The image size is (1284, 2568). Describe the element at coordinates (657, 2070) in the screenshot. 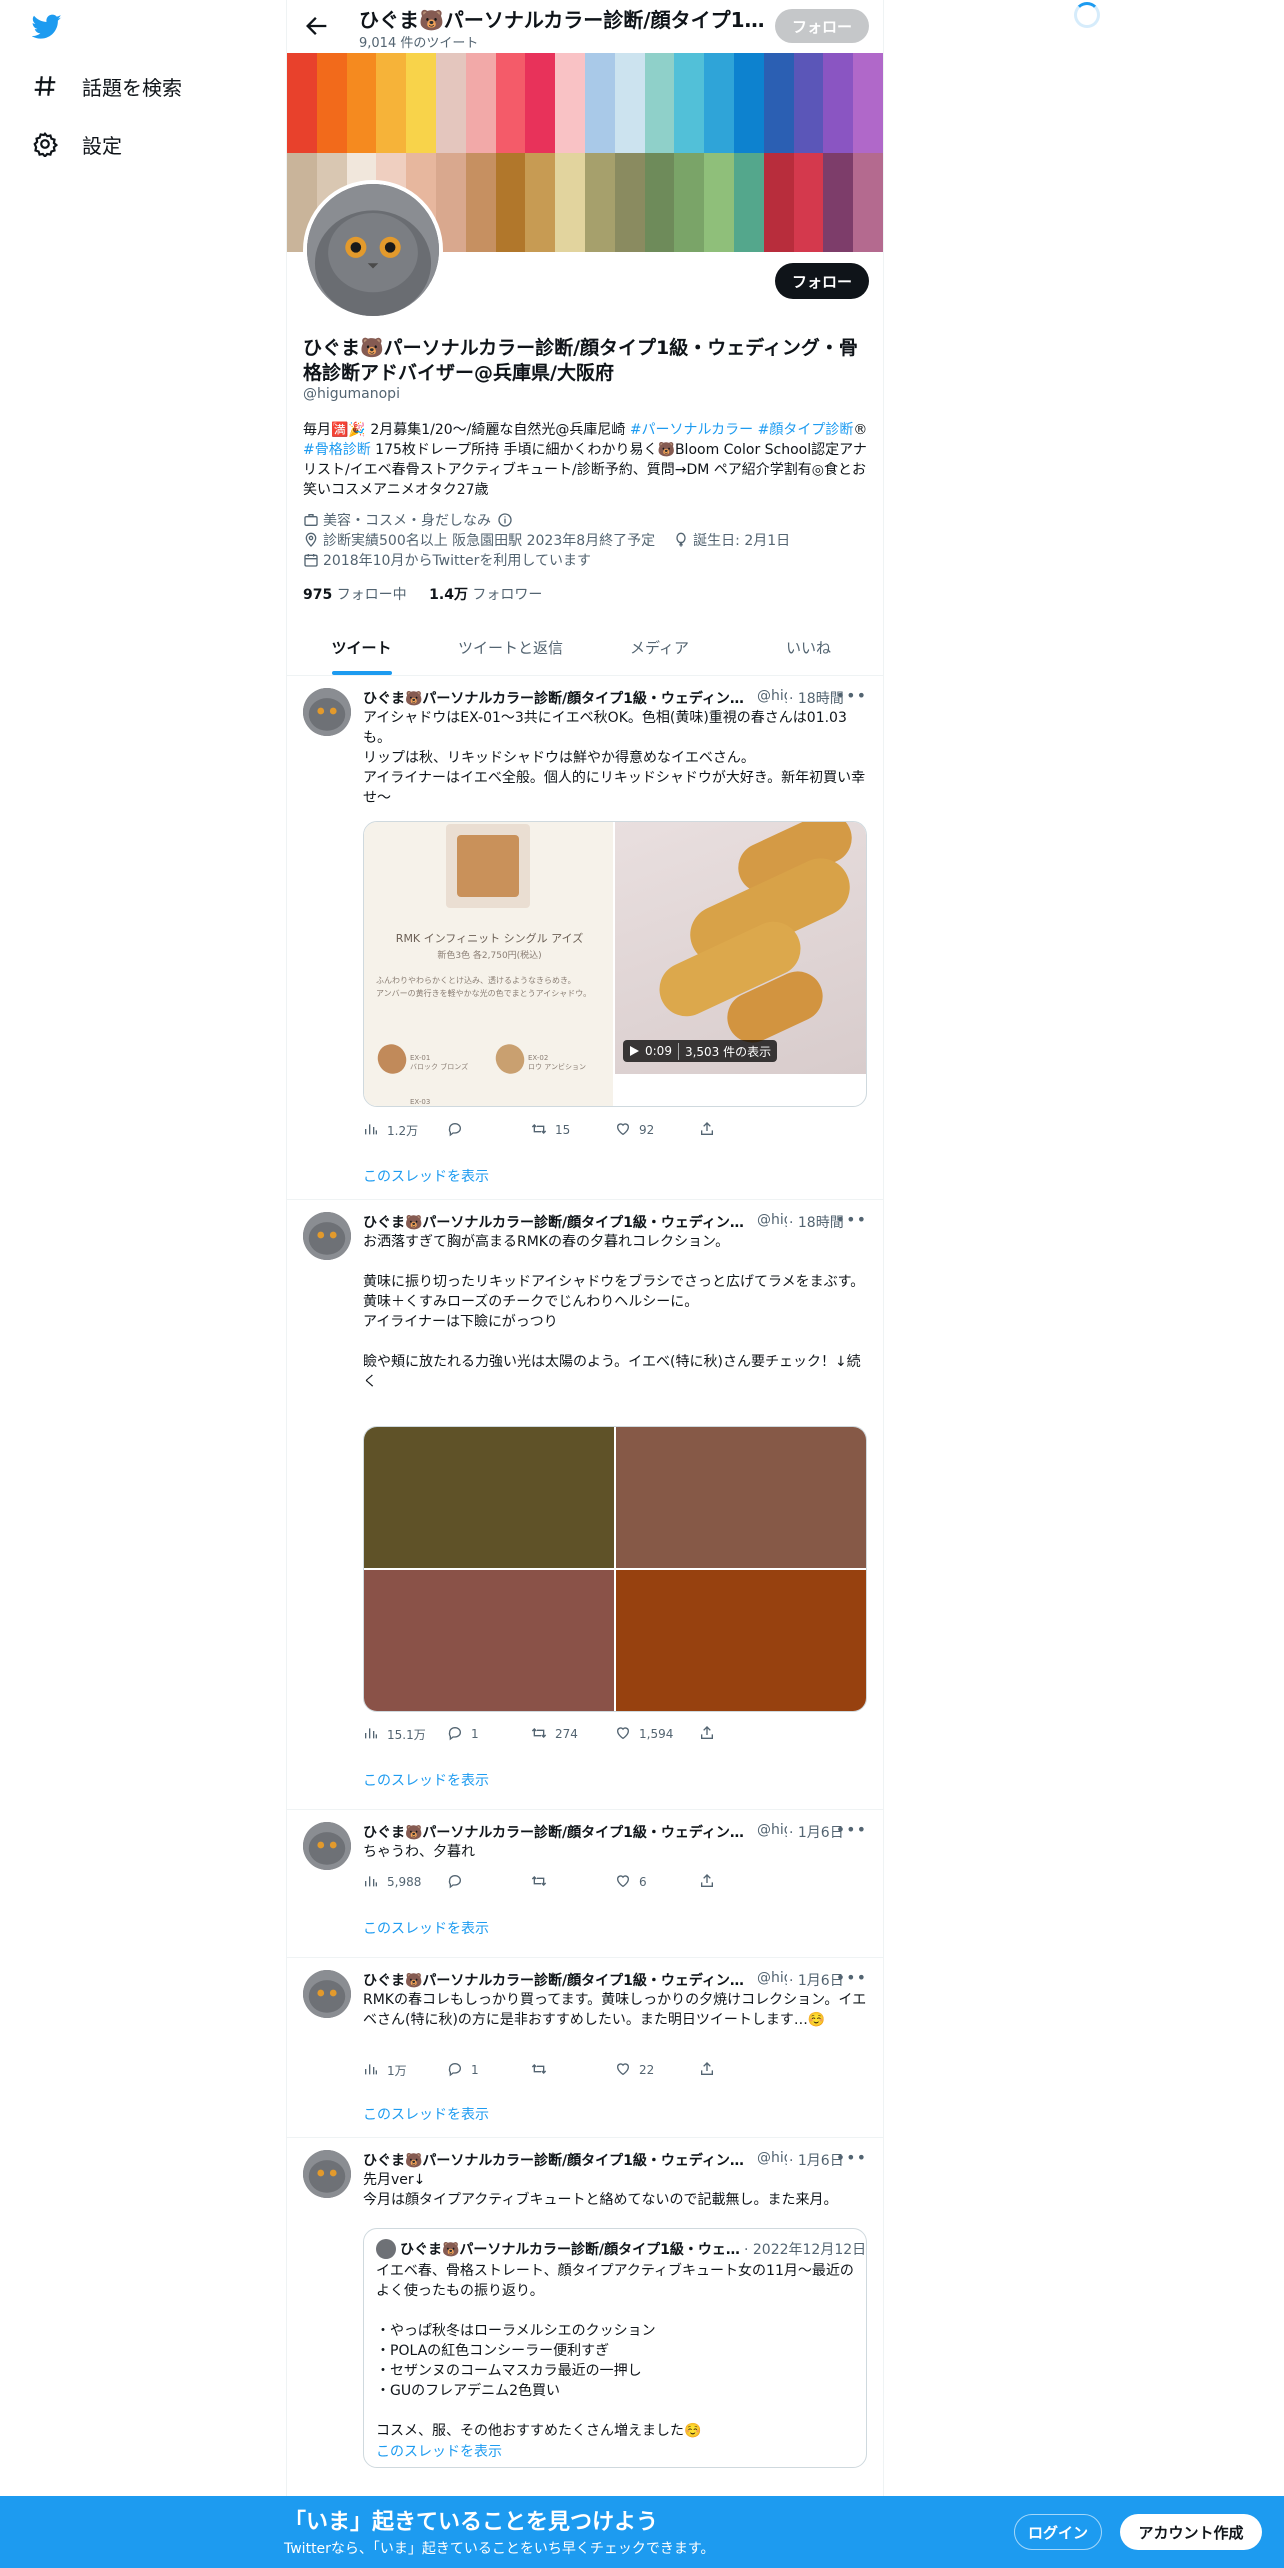

I see `likes-action: 22` at that location.